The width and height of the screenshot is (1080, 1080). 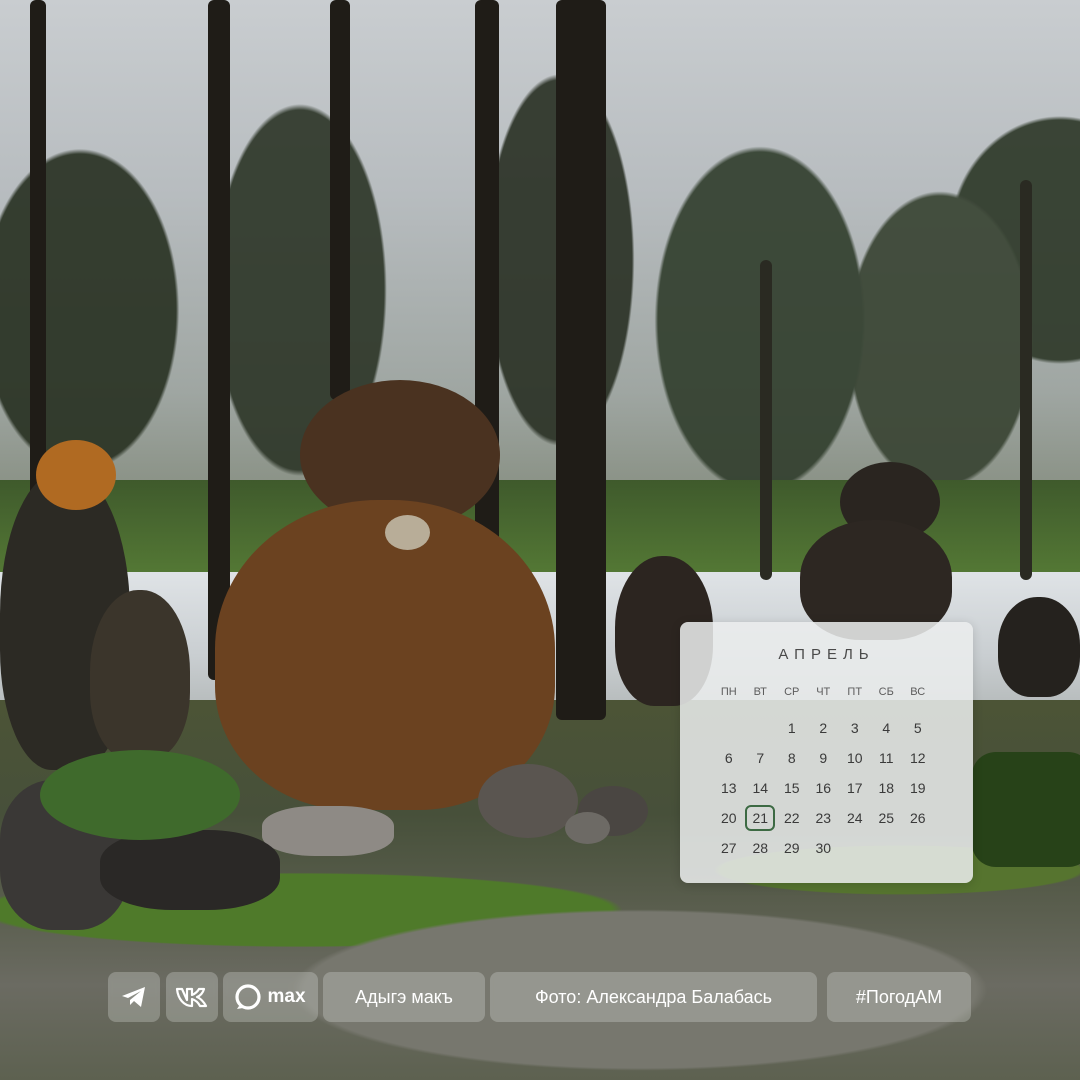 What do you see at coordinates (886, 692) in the screenshot?
I see `weekday-label: СБ` at bounding box center [886, 692].